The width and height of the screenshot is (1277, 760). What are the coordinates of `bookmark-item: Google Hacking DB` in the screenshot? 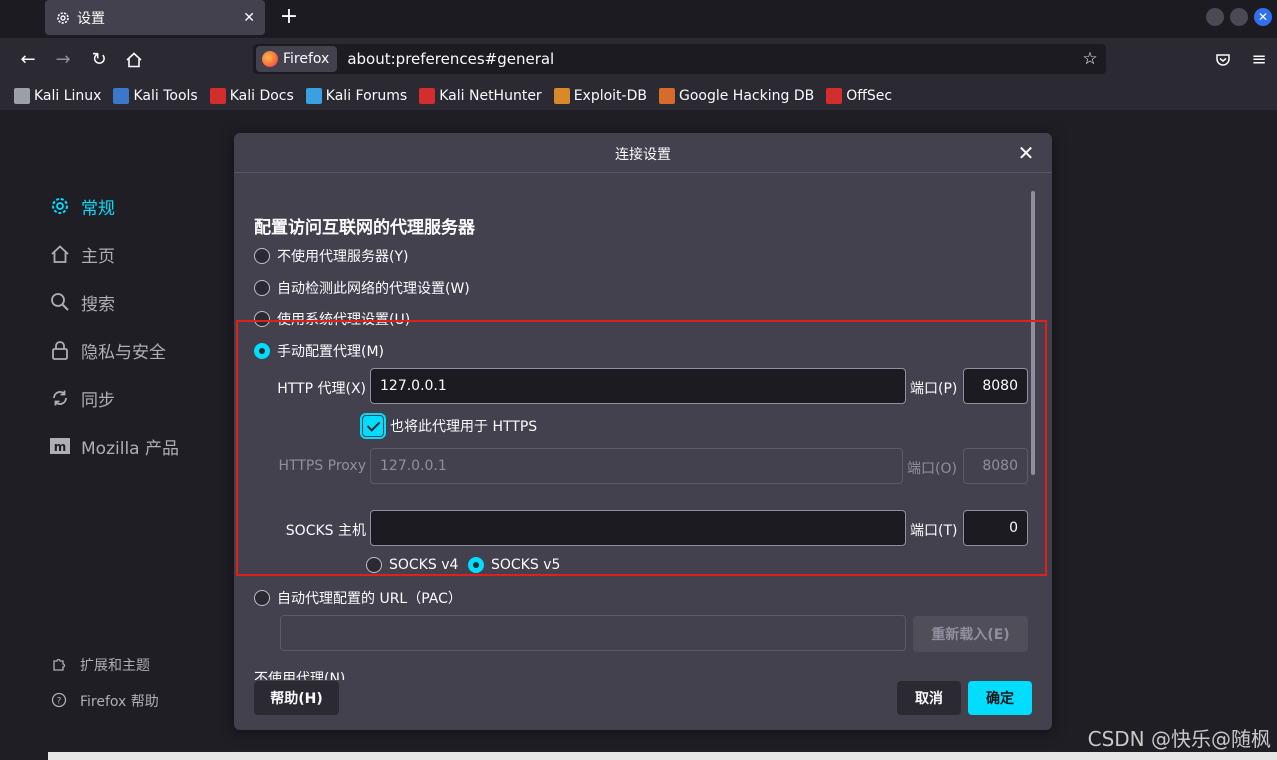 It's located at (736, 96).